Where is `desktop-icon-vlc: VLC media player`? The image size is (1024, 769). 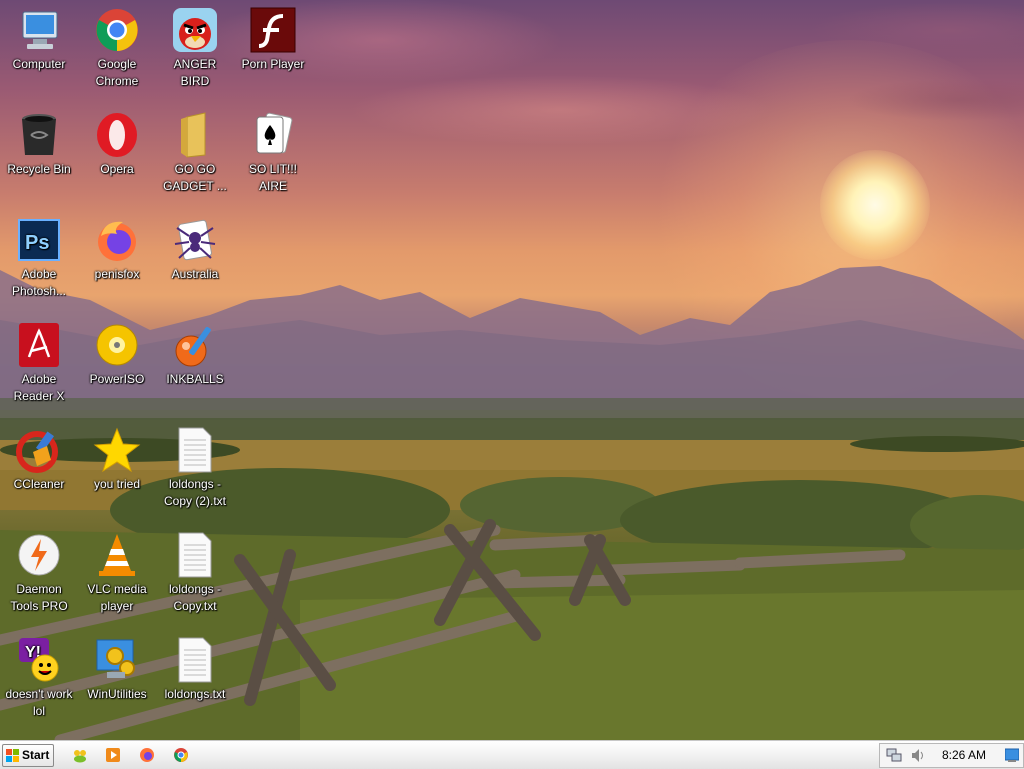
desktop-icon-vlc: VLC media player is located at coordinates (117, 570).